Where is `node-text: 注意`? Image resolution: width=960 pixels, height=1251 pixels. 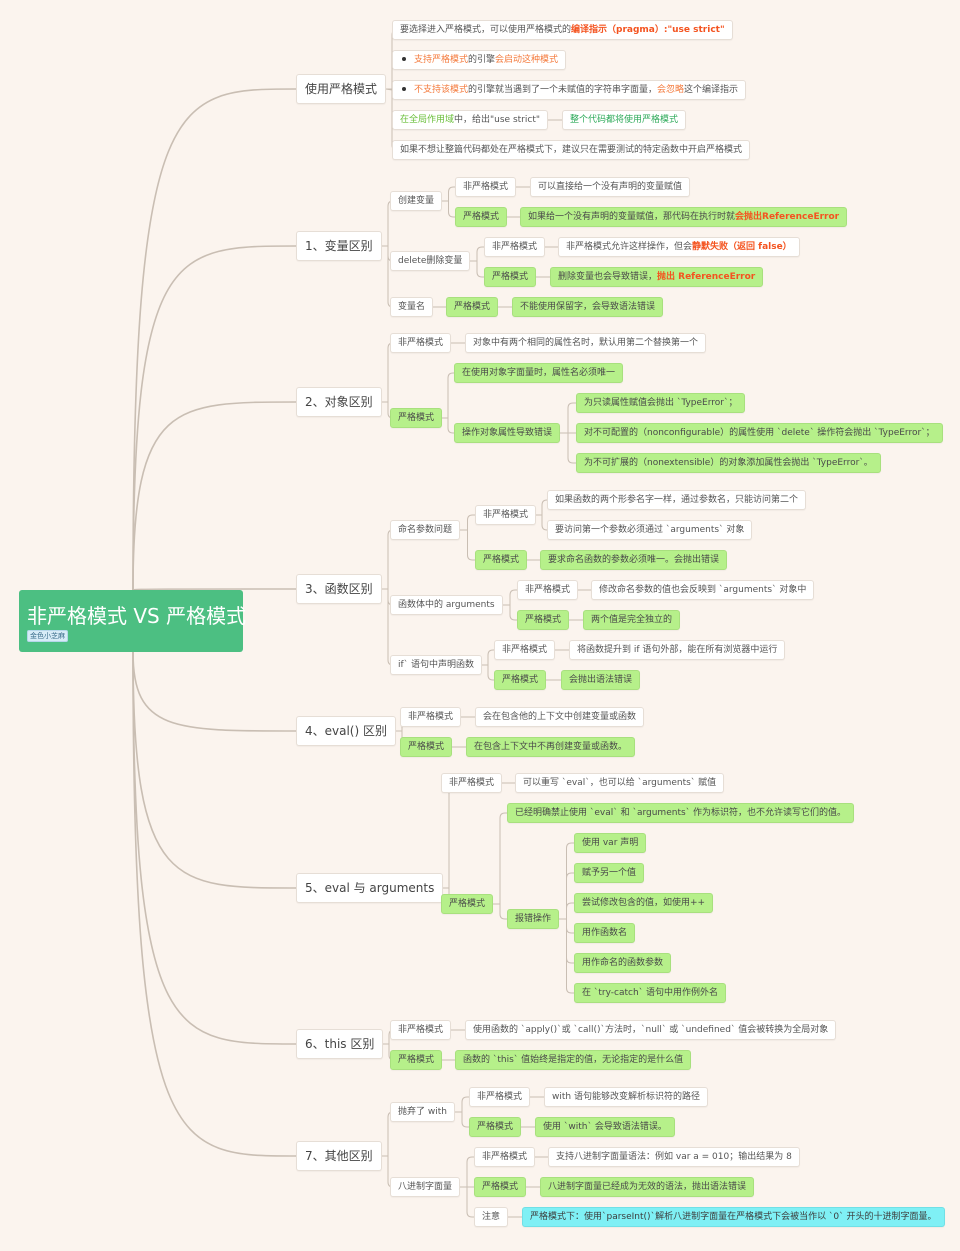 node-text: 注意 is located at coordinates (491, 1217).